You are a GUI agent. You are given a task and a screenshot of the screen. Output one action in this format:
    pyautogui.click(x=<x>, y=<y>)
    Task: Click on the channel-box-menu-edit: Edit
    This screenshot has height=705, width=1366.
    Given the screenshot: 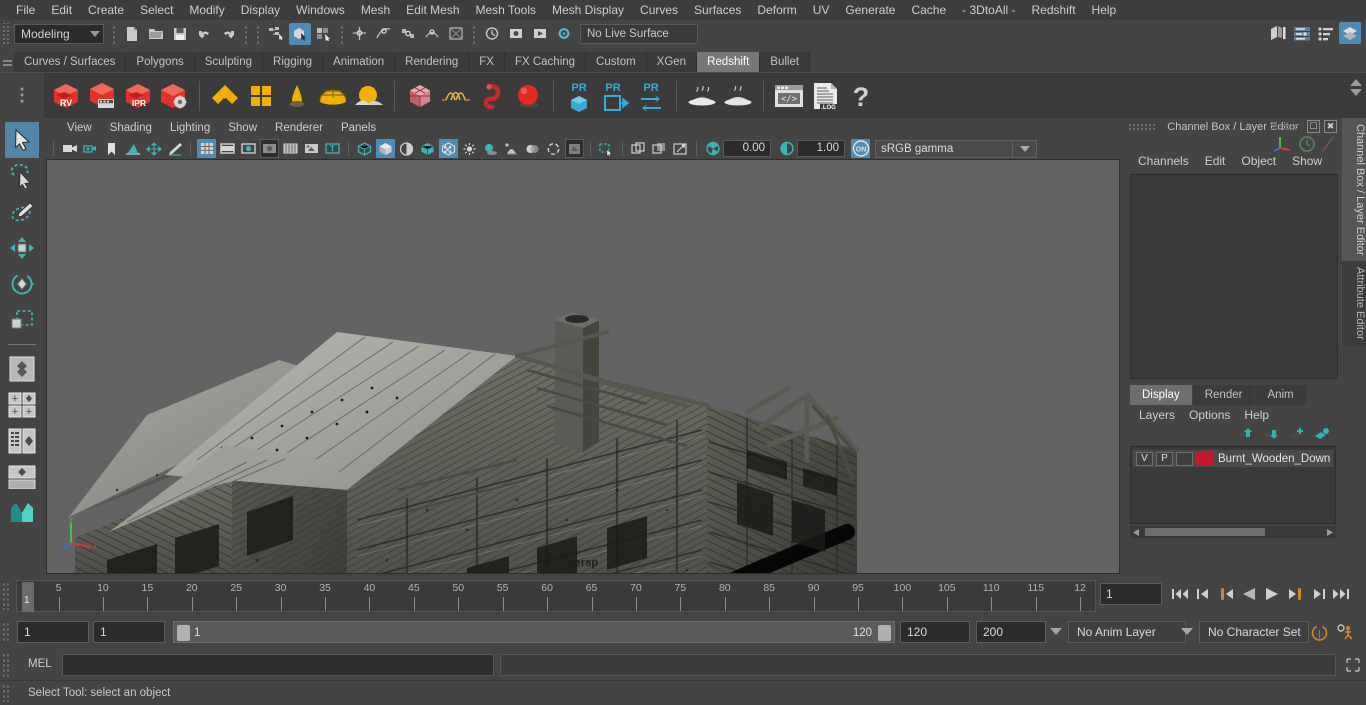 What is the action you would take?
    pyautogui.click(x=1215, y=161)
    